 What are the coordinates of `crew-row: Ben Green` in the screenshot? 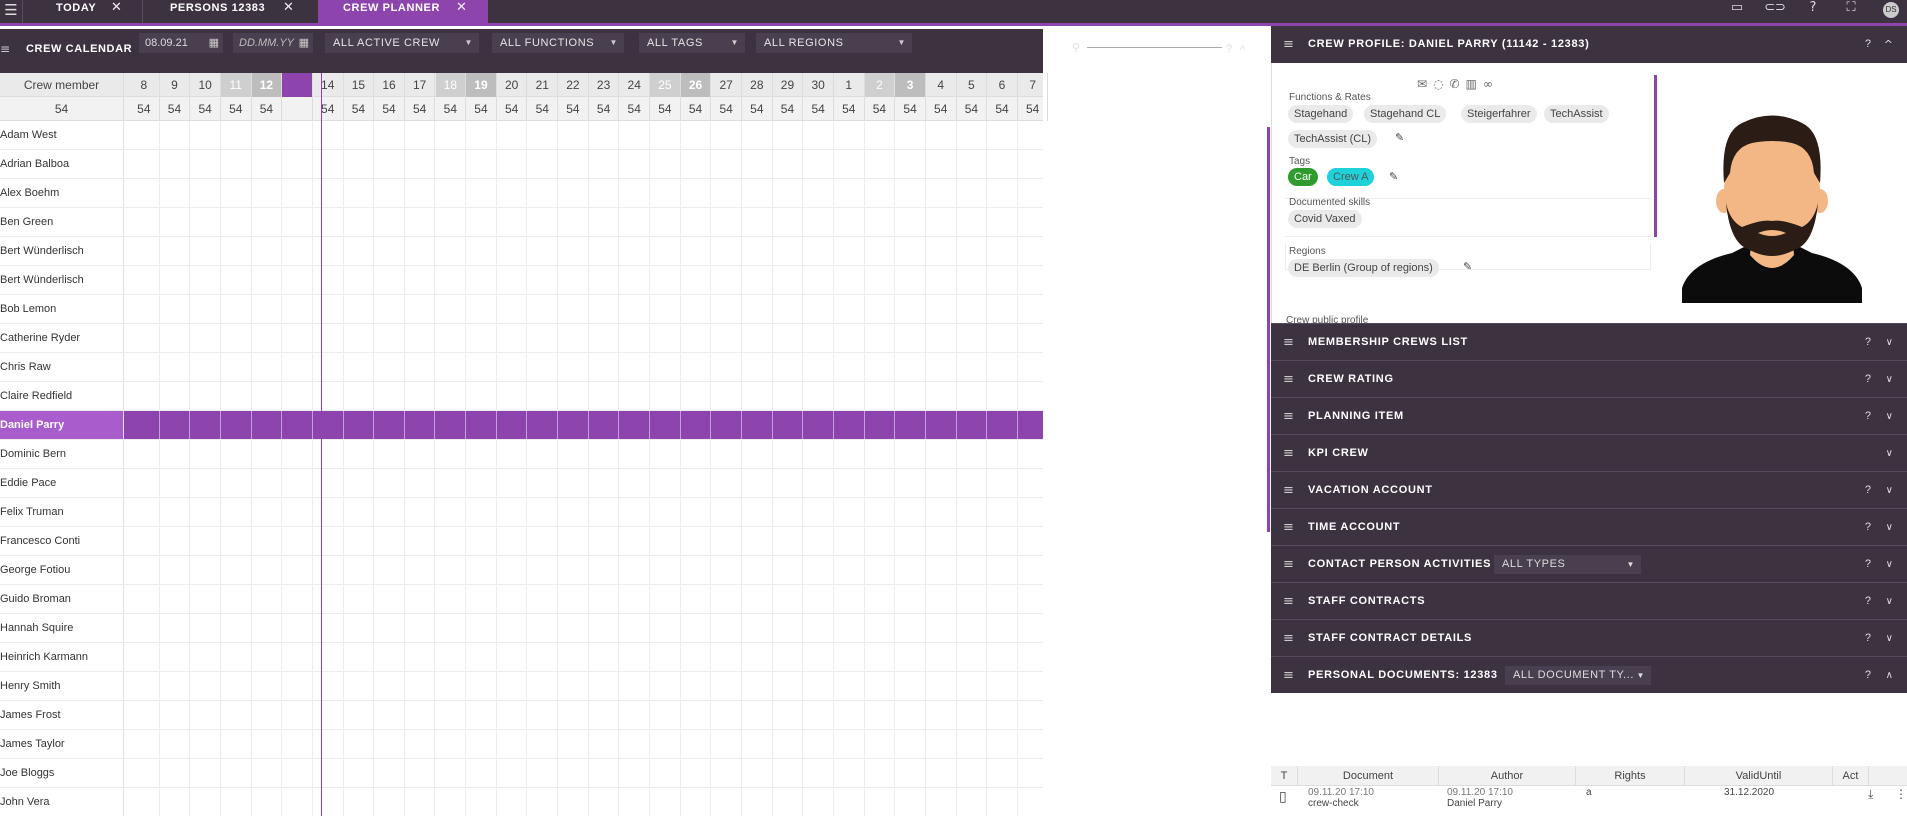 It's located at (521, 222).